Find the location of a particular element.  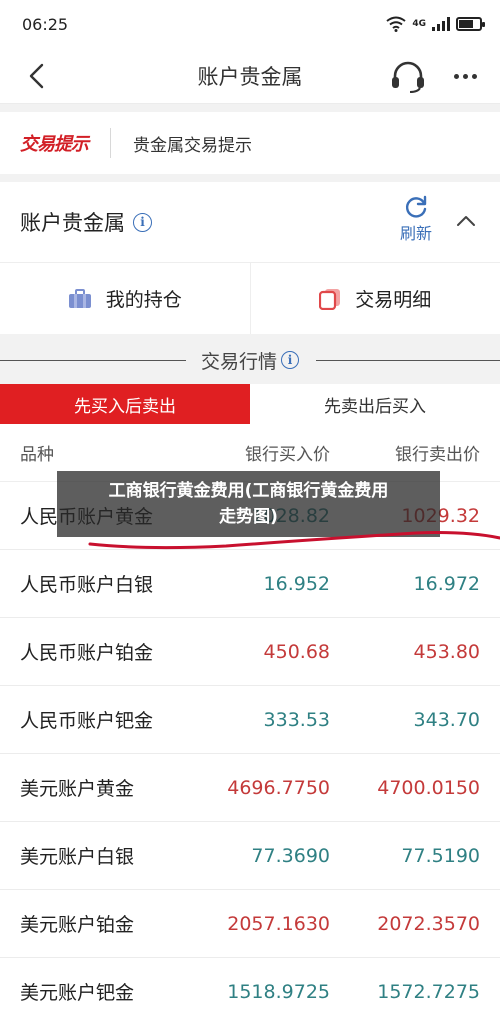

notice-divider is located at coordinates (110, 143).